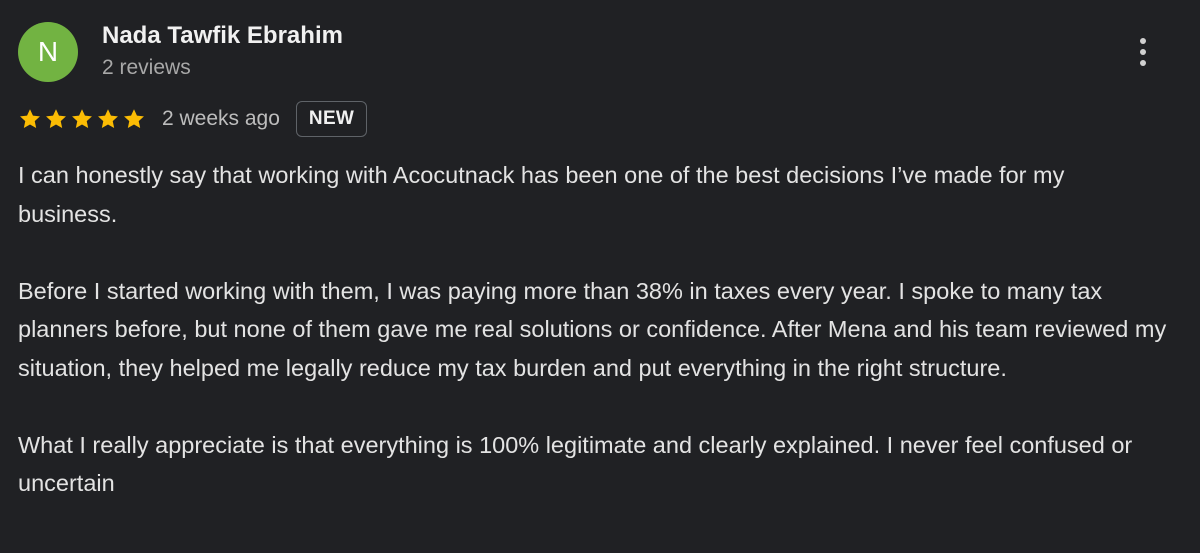 Image resolution: width=1200 pixels, height=553 pixels. What do you see at coordinates (221, 118) in the screenshot?
I see `review-time: 2 weeks ago` at bounding box center [221, 118].